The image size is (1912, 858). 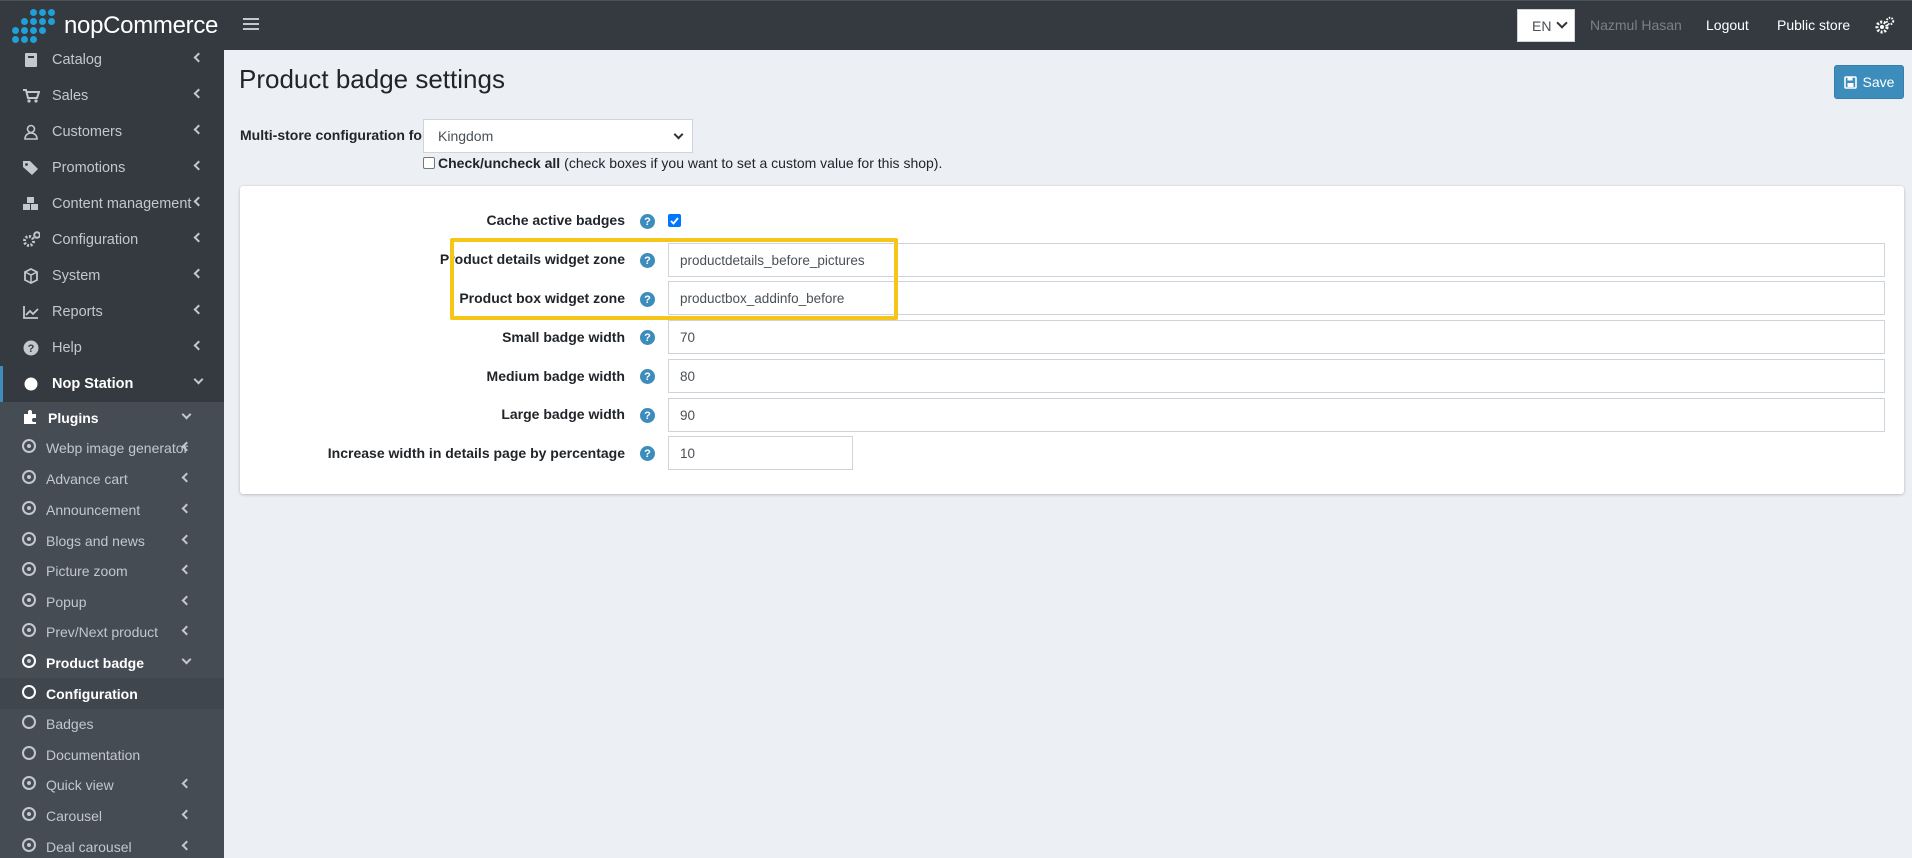 What do you see at coordinates (112, 240) in the screenshot?
I see `sidebar-item-configuration: Configuration` at bounding box center [112, 240].